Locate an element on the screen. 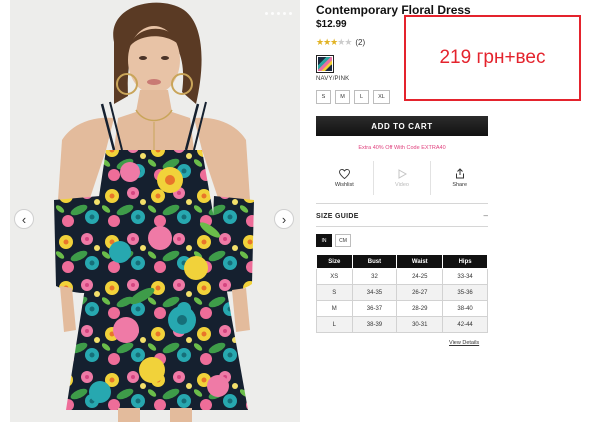  table-cell: 38-40 is located at coordinates (465, 308).